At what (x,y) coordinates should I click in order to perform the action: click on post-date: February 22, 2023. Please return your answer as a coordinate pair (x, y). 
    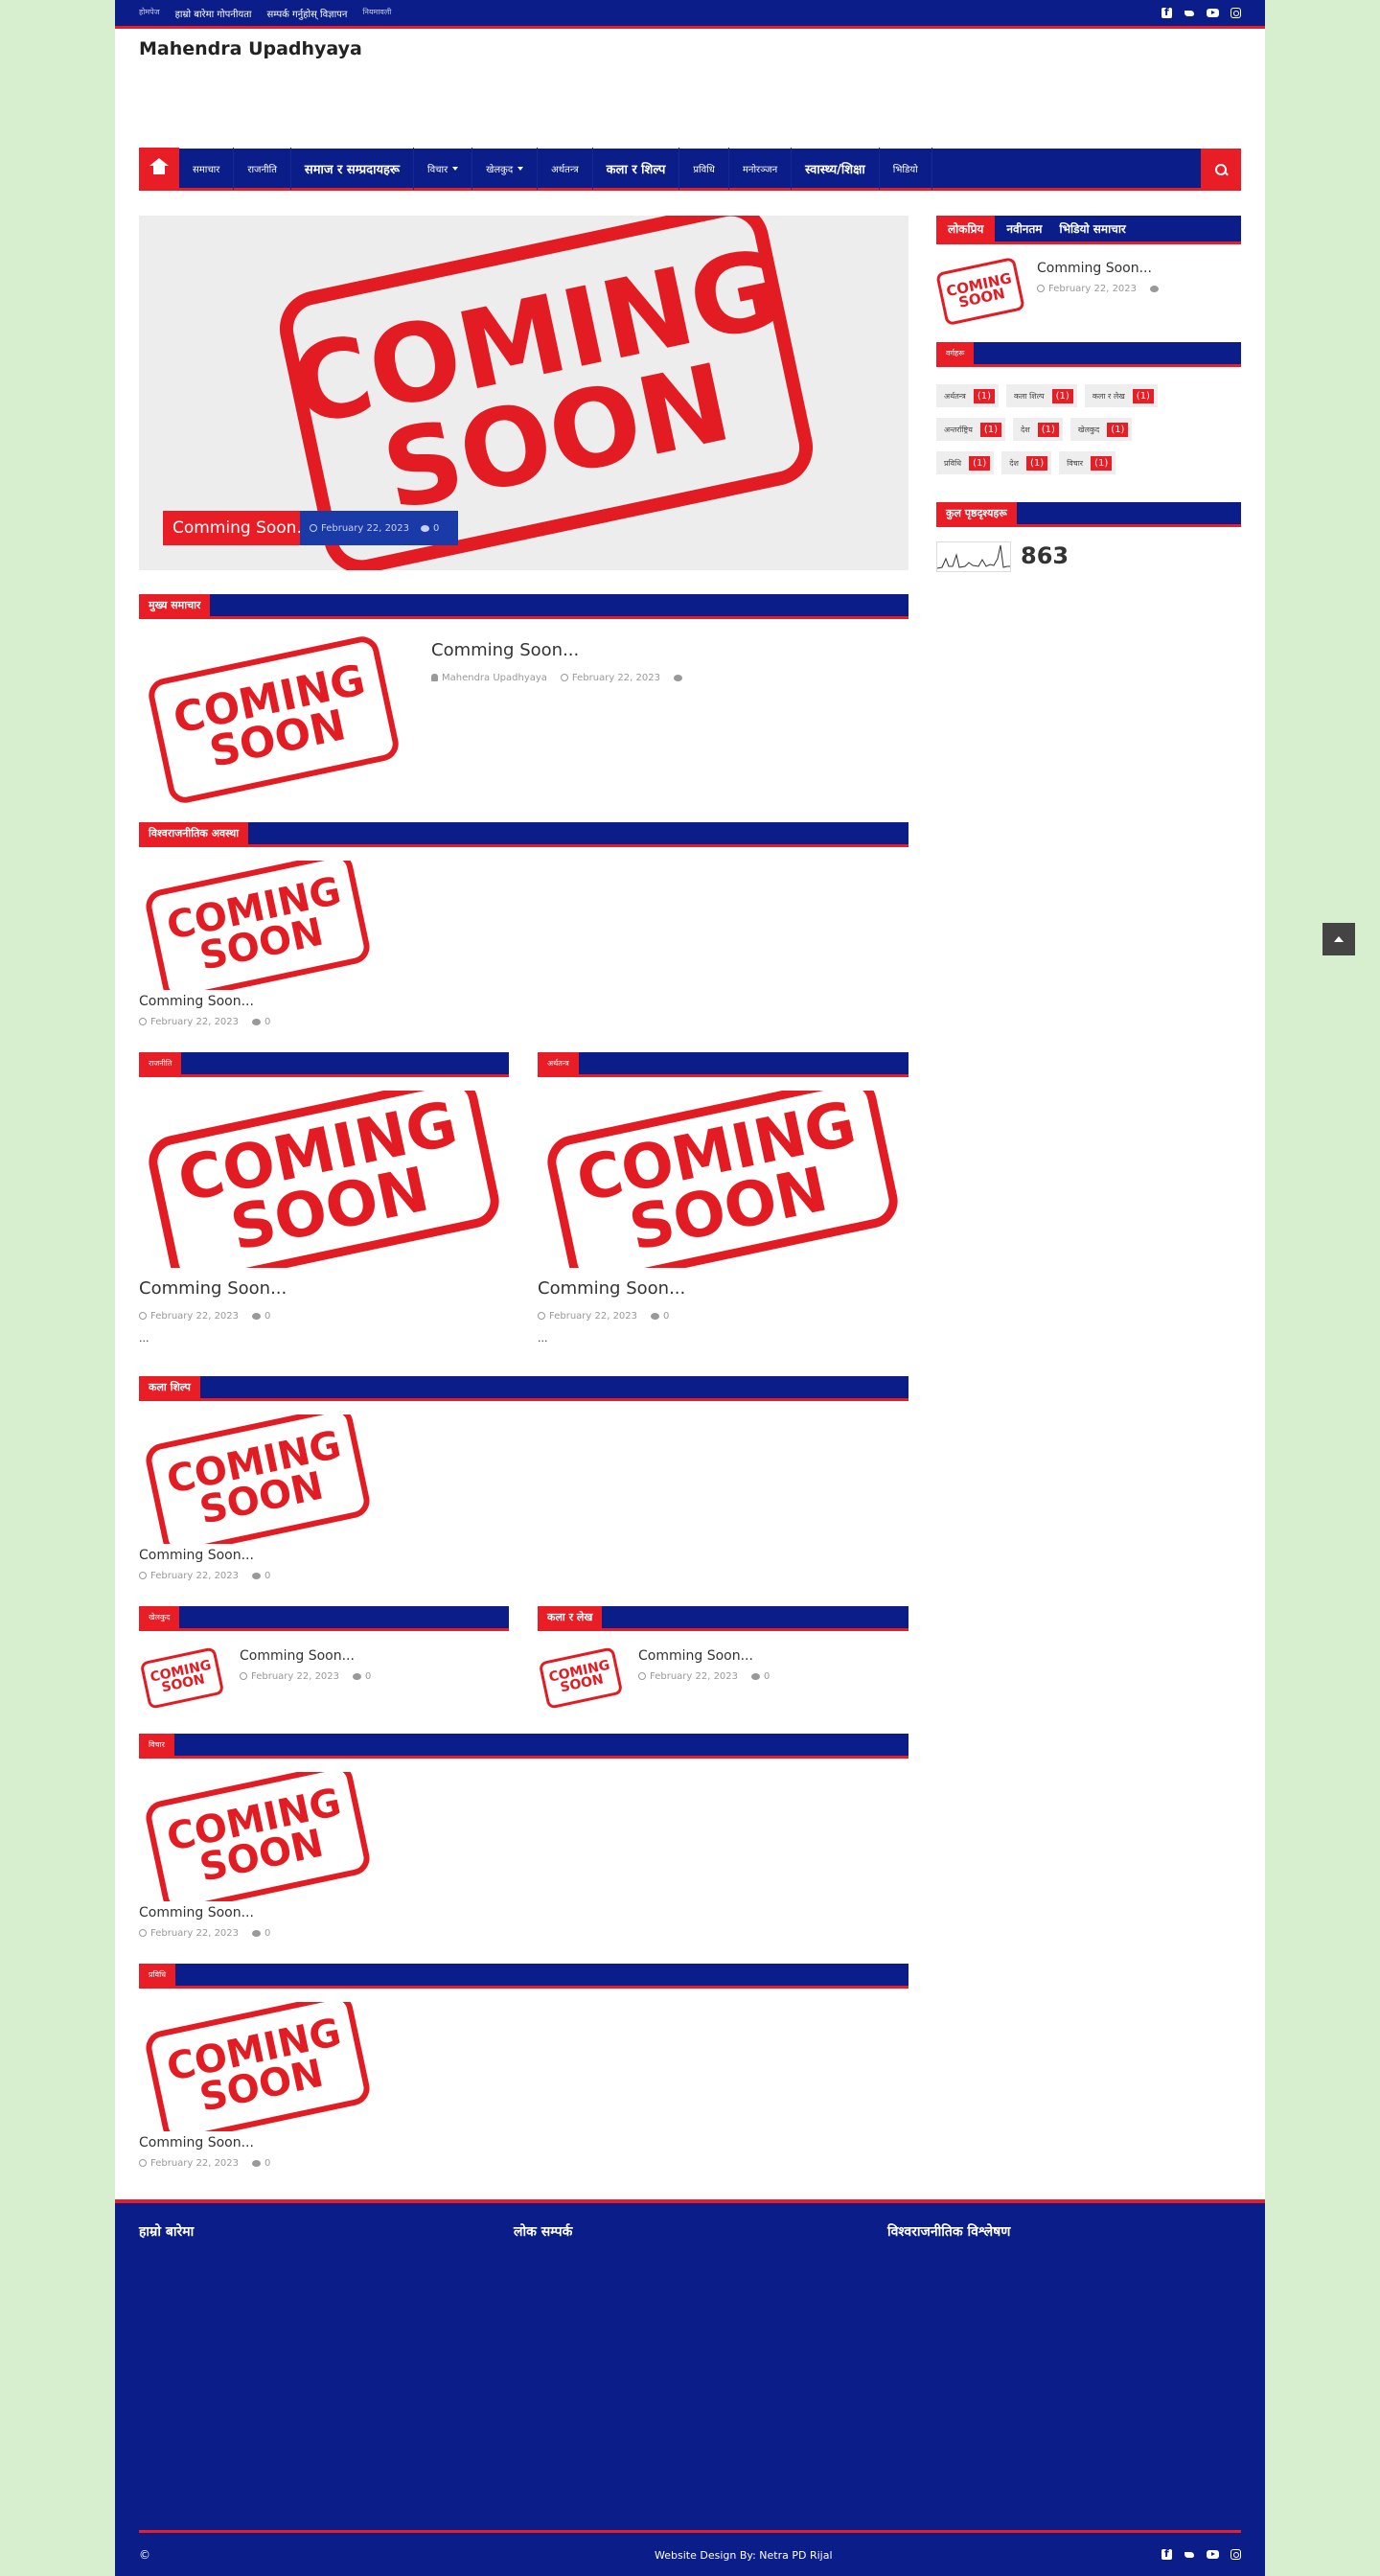
    Looking at the image, I should click on (195, 1933).